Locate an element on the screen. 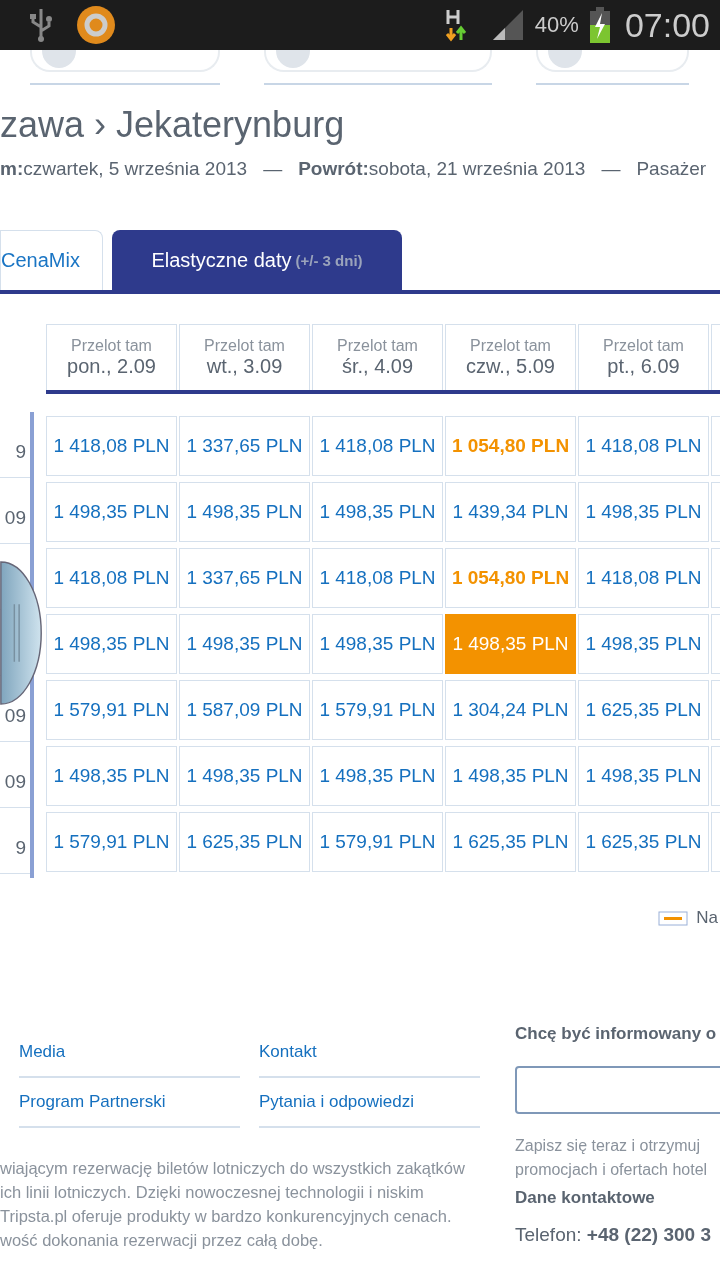  usb-icon is located at coordinates (41, 25).